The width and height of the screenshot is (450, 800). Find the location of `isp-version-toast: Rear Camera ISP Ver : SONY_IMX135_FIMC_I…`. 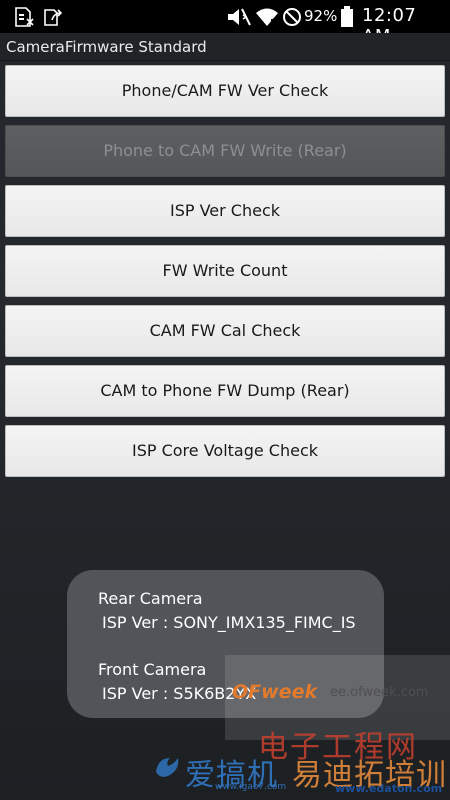

isp-version-toast: Rear Camera ISP Ver : SONY_IMX135_FIMC_I… is located at coordinates (225, 644).